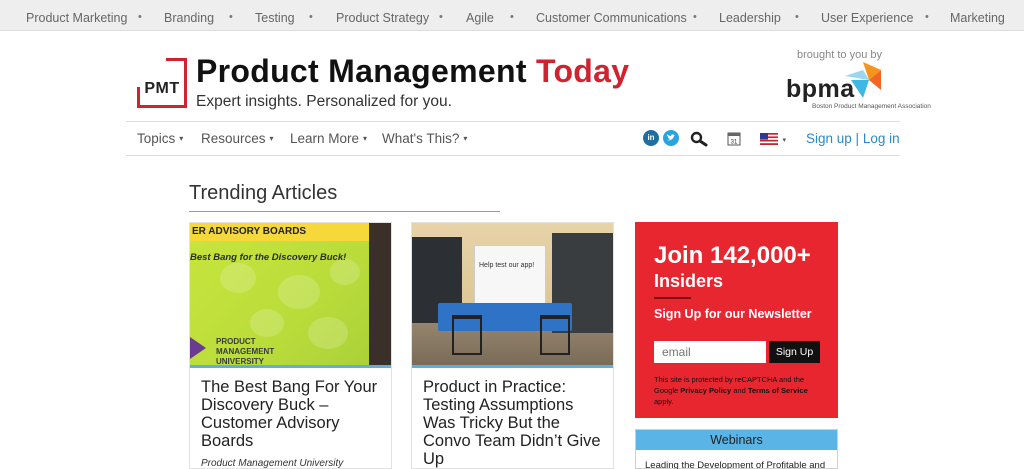  I want to click on tag-customer-communications: Customer Communications, so click(611, 18).